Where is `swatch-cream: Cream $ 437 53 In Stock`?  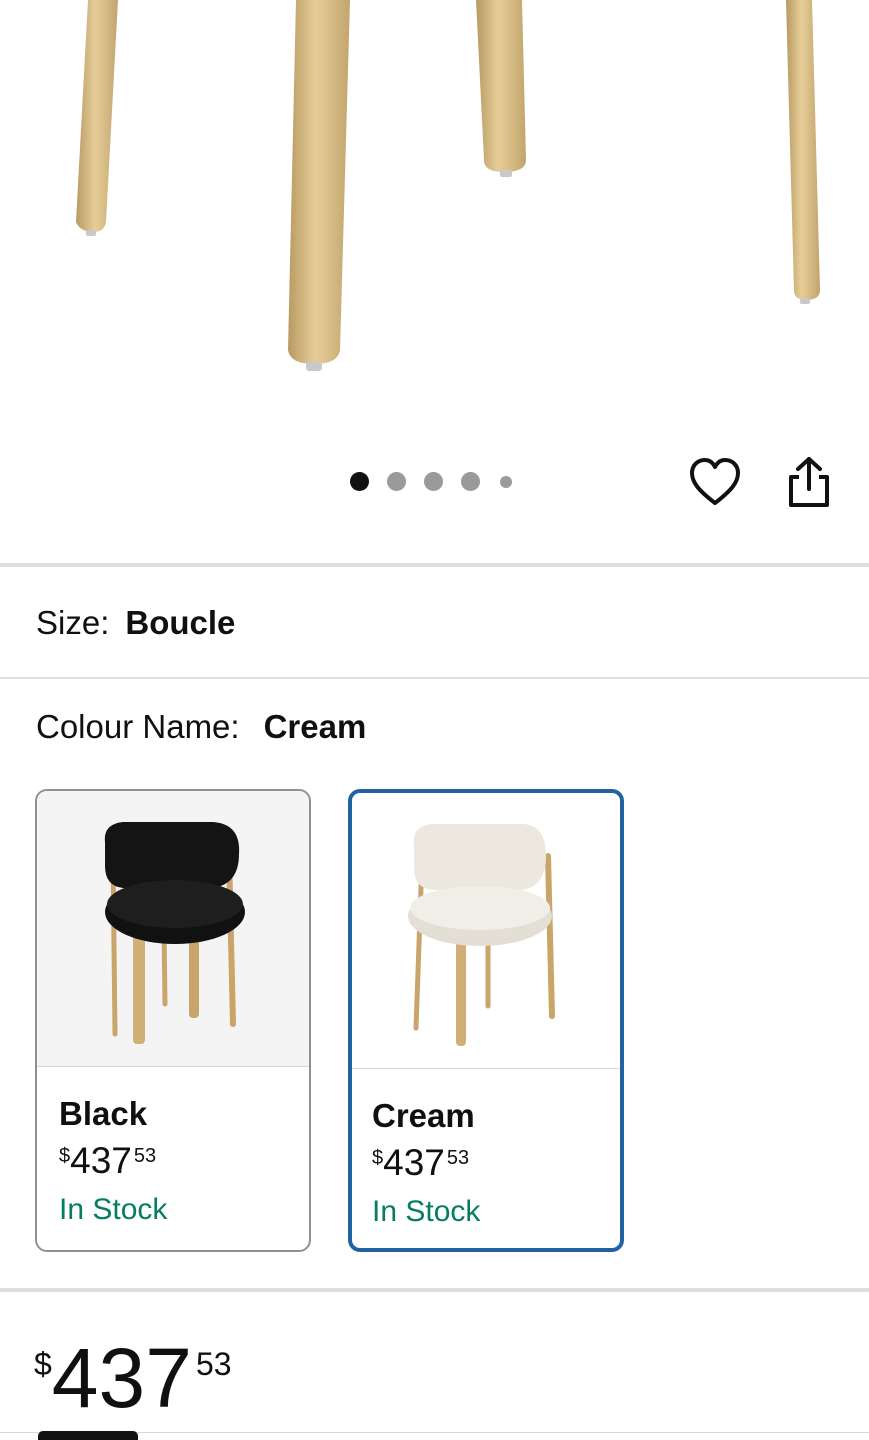 swatch-cream: Cream $ 437 53 In Stock is located at coordinates (486, 1020).